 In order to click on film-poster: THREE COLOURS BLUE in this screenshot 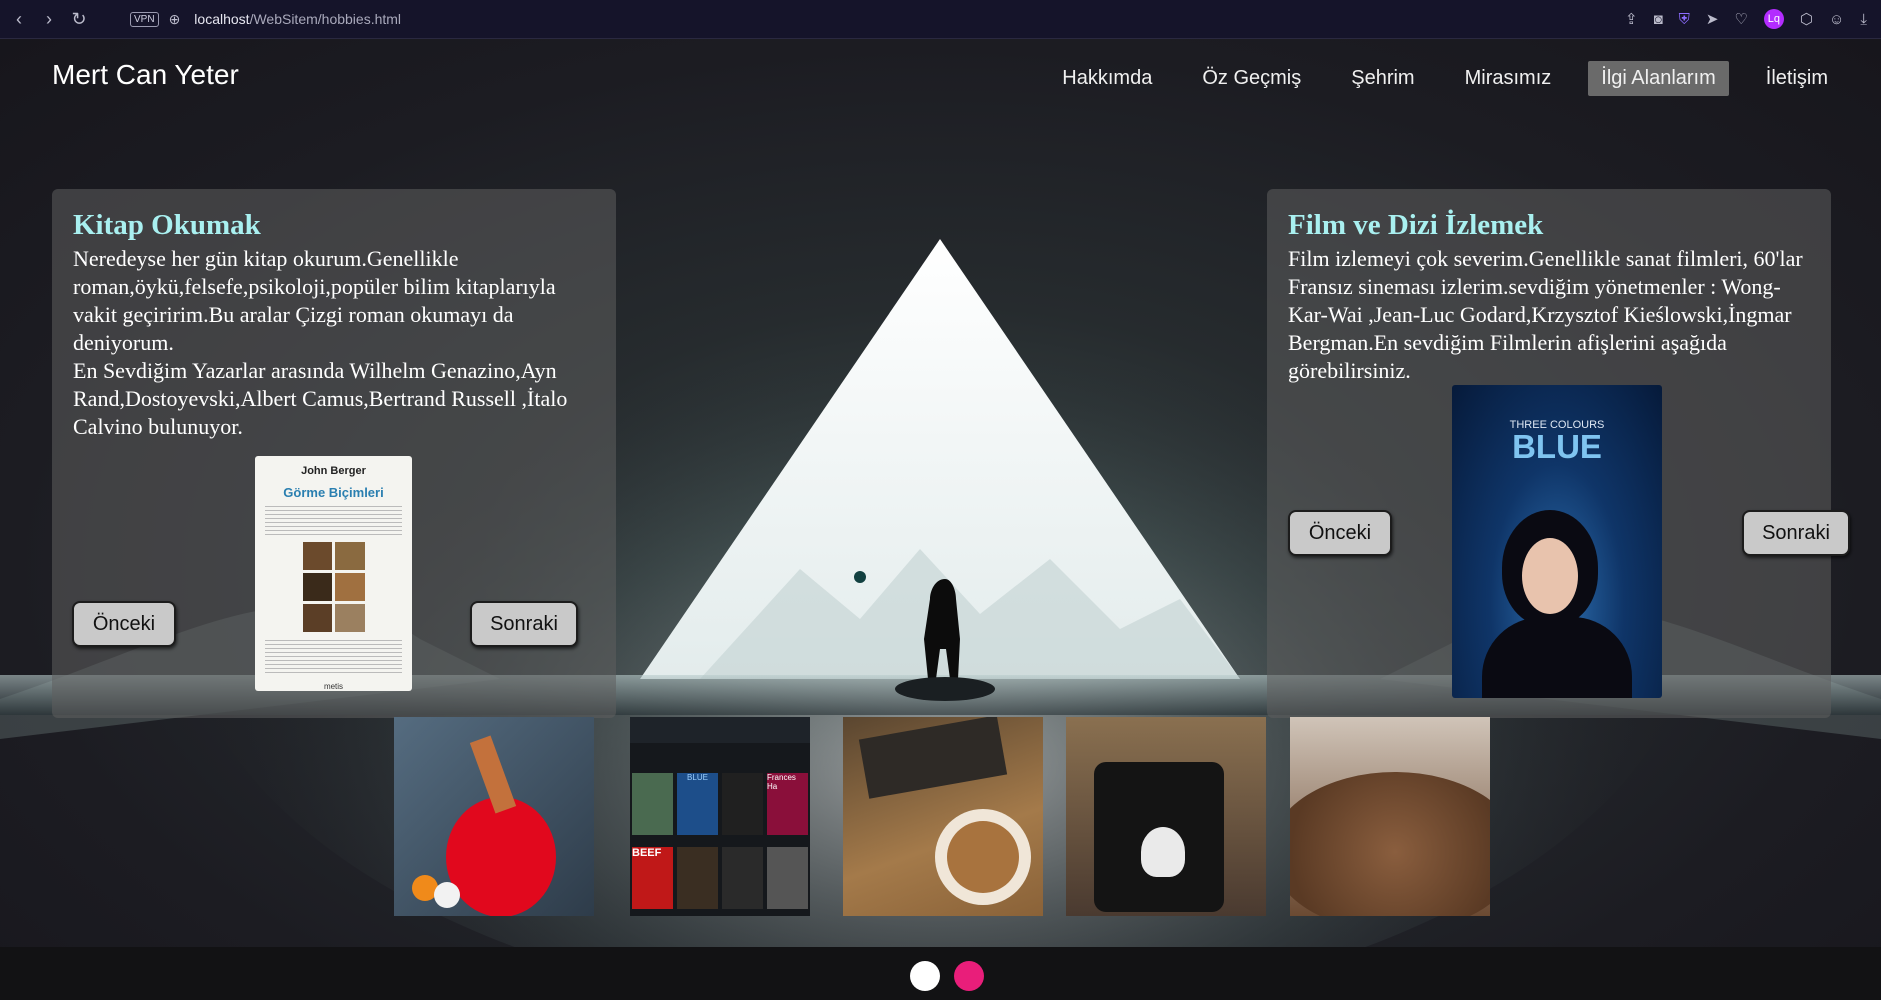, I will do `click(1557, 541)`.